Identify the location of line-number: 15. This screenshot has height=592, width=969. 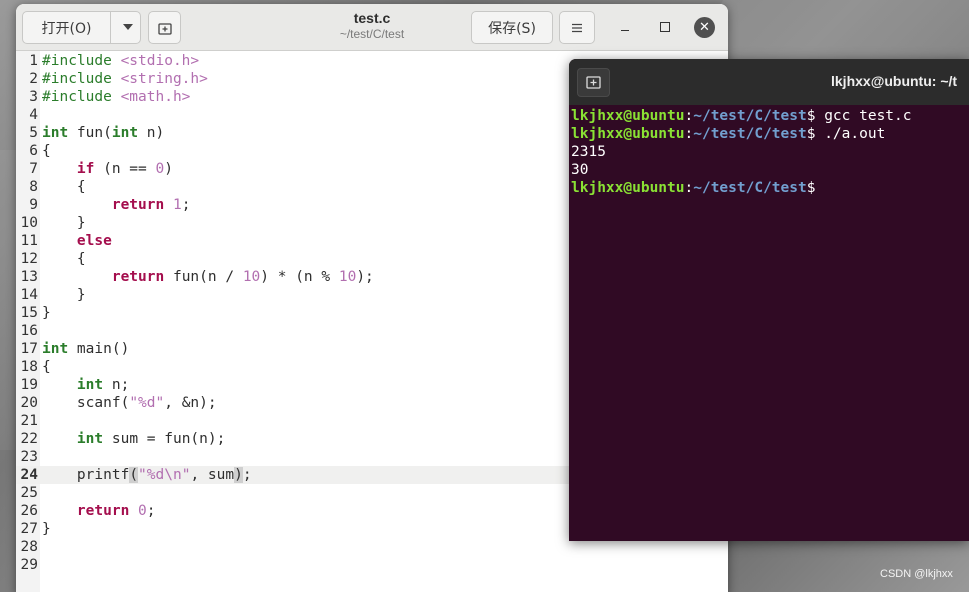
(29, 313).